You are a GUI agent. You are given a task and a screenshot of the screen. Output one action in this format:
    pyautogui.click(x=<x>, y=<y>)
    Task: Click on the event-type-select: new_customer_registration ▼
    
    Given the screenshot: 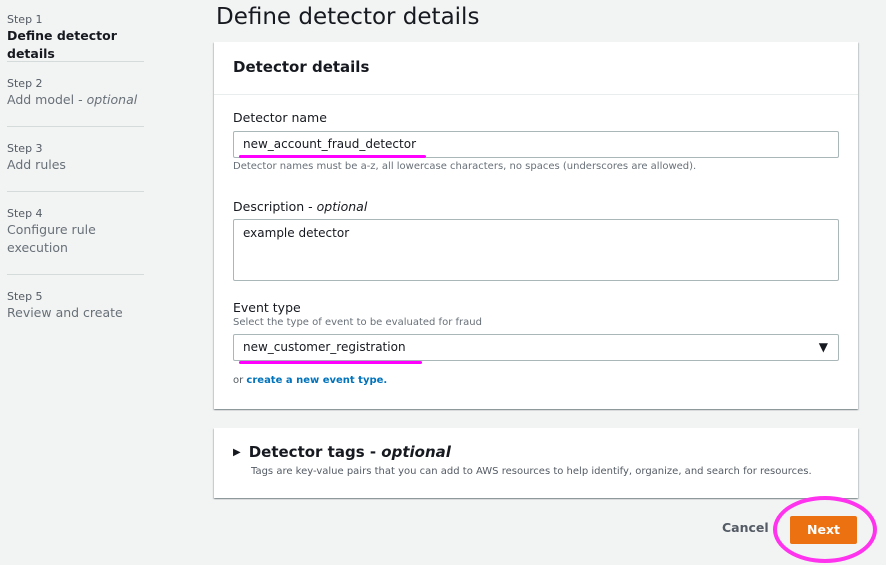 What is the action you would take?
    pyautogui.click(x=536, y=349)
    